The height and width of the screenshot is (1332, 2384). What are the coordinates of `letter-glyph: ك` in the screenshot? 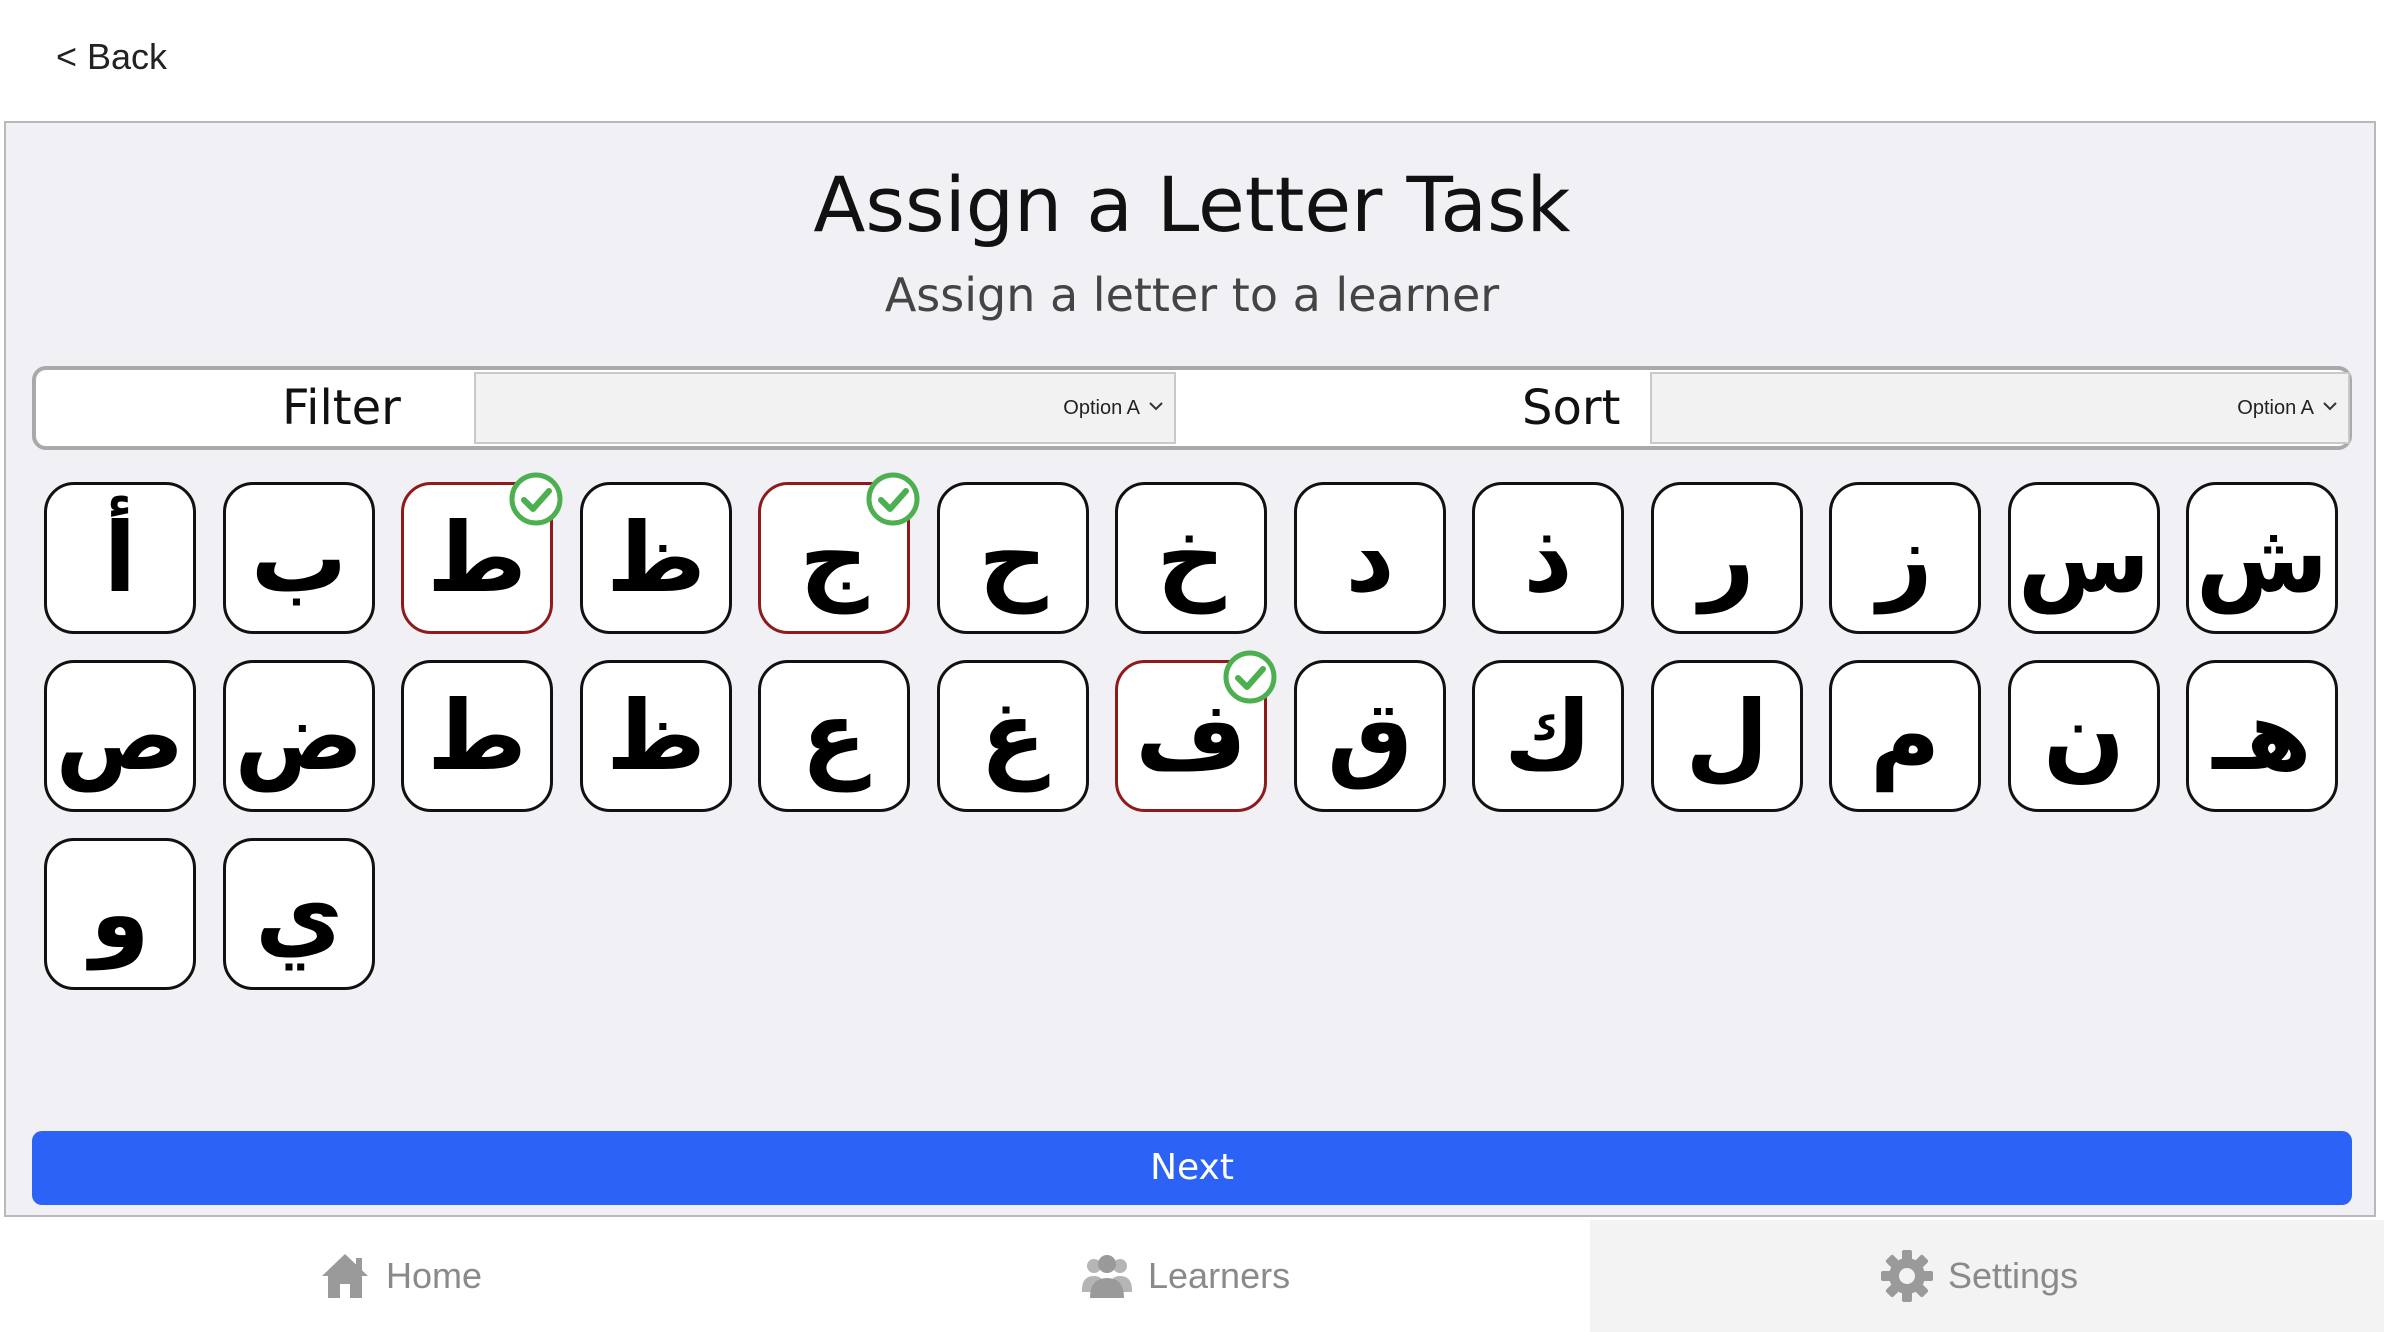 It's located at (1548, 736).